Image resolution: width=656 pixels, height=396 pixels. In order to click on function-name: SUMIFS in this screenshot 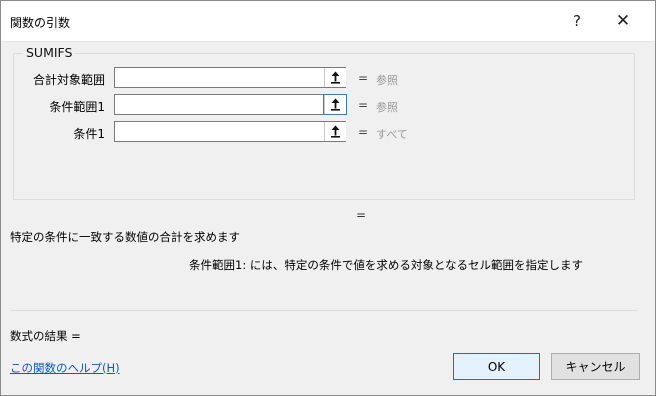, I will do `click(49, 52)`.